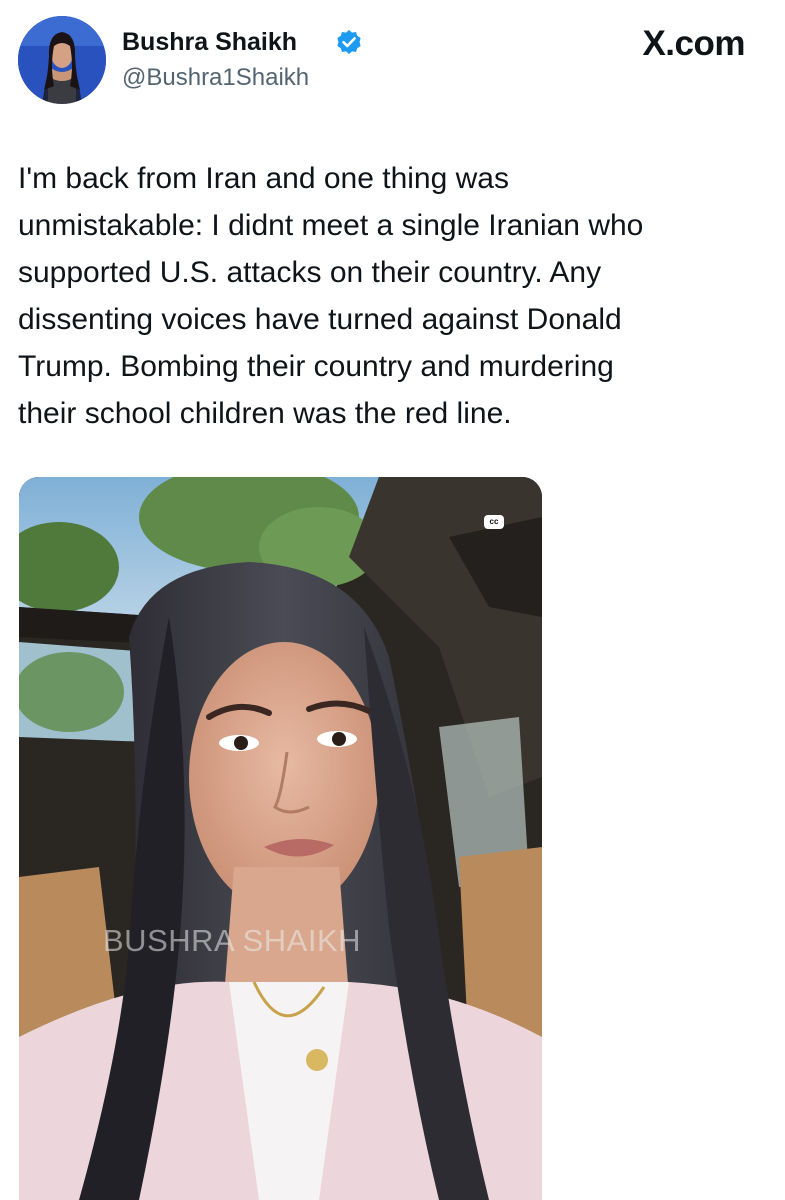 The image size is (785, 1200). I want to click on site-label: X.com, so click(693, 43).